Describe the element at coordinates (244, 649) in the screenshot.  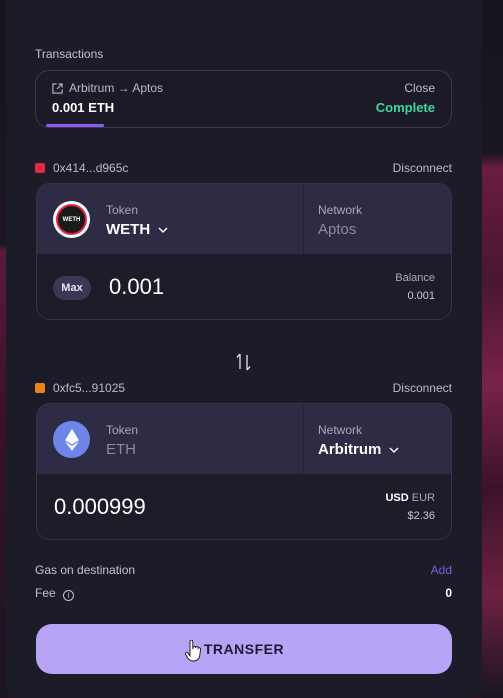
I see `transfer-button: TRANSFER` at that location.